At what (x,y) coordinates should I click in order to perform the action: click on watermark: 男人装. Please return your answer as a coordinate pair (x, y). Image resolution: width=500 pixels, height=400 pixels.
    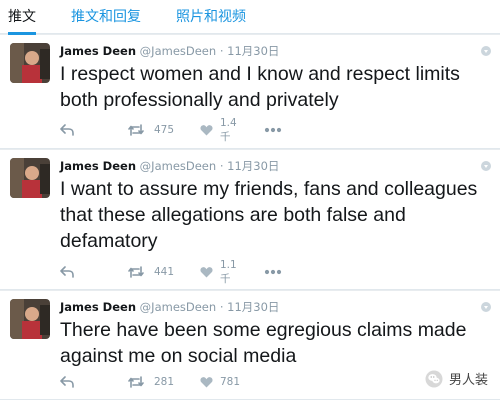
    Looking at the image, I should click on (456, 378).